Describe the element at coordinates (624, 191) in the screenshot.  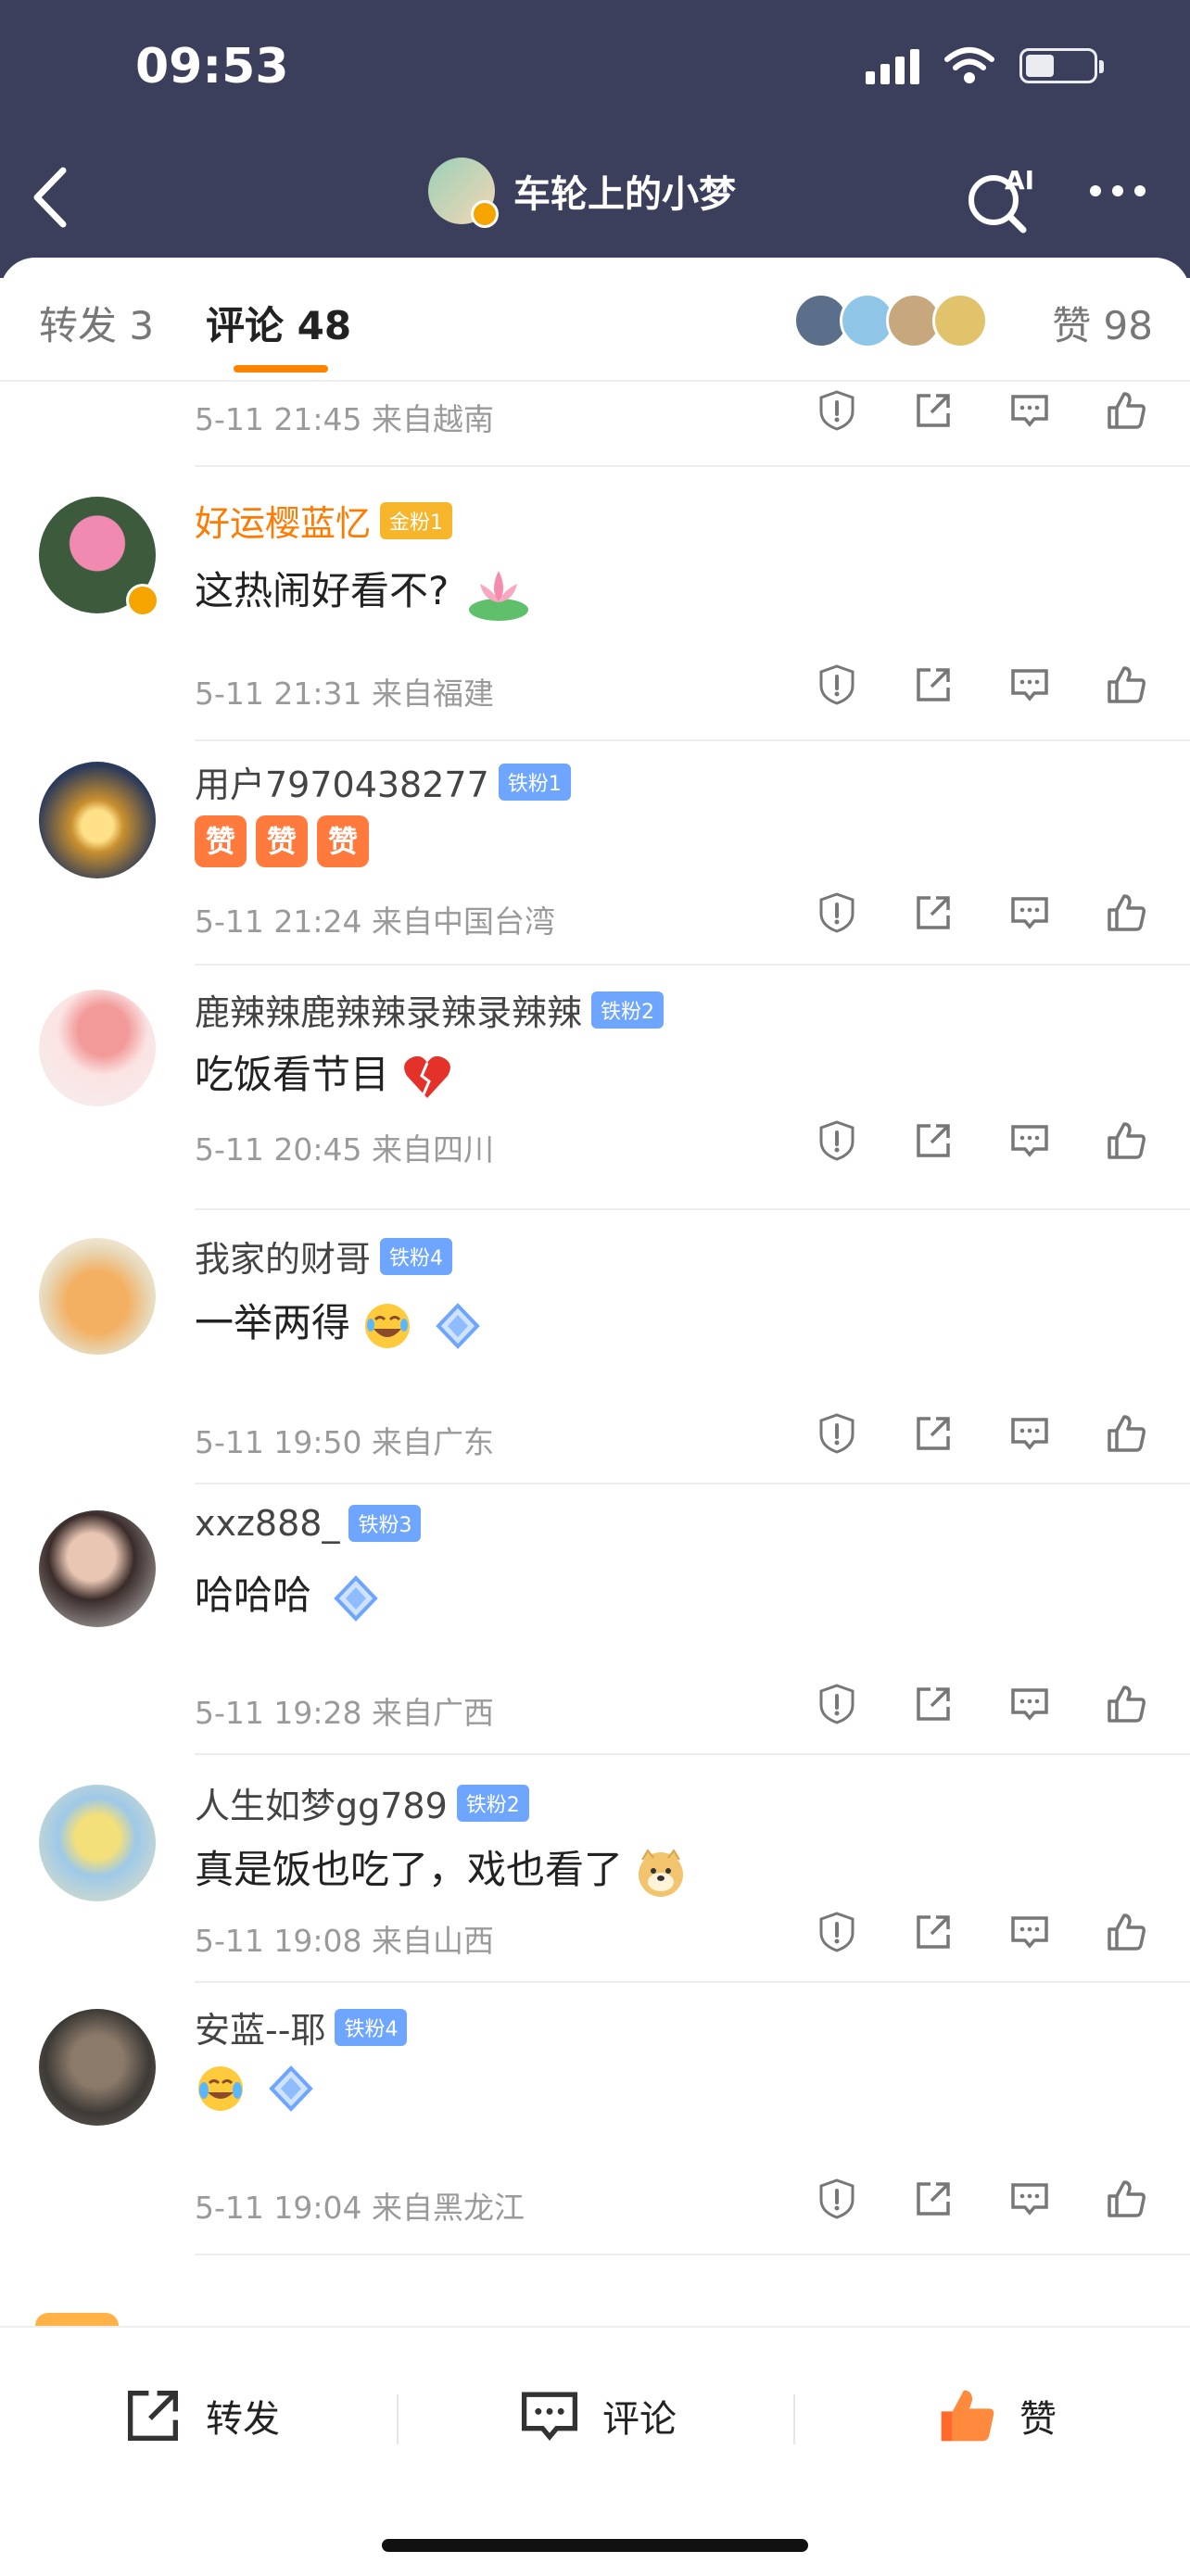
I see `author-name: 车轮上的小梦` at that location.